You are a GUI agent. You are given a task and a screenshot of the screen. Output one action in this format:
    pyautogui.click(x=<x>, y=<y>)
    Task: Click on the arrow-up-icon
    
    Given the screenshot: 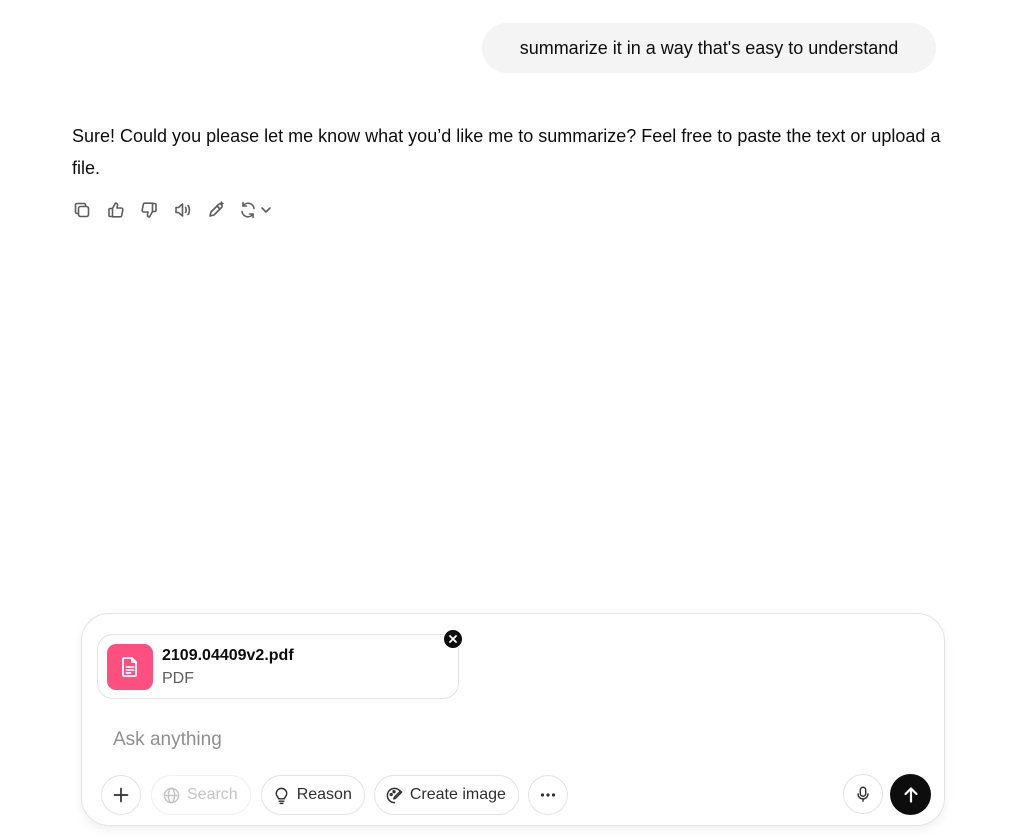 What is the action you would take?
    pyautogui.click(x=910, y=794)
    